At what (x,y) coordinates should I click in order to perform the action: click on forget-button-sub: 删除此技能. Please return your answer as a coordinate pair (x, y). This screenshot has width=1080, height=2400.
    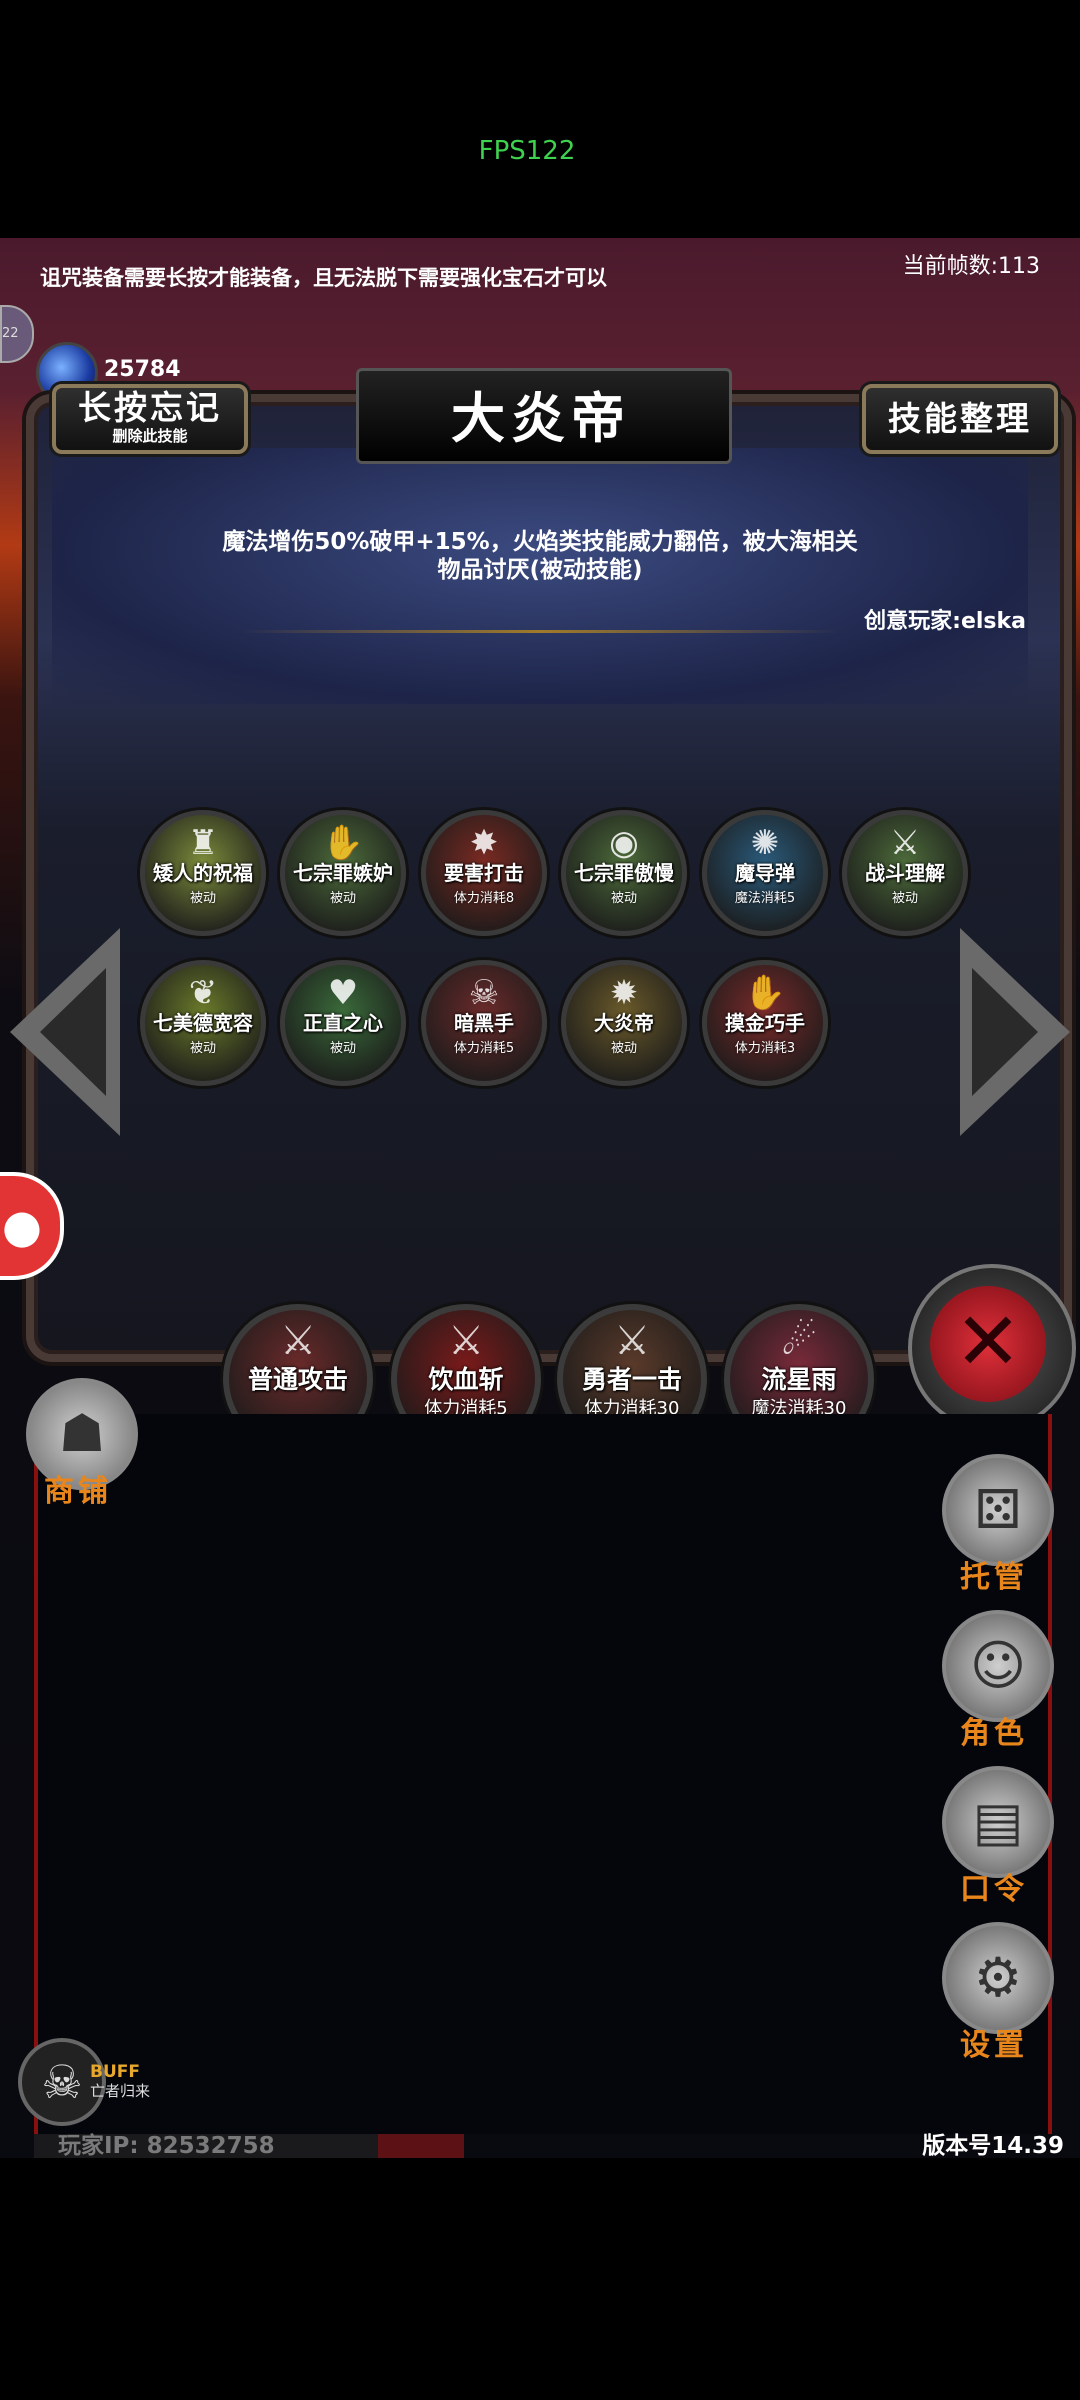
    Looking at the image, I should click on (150, 436).